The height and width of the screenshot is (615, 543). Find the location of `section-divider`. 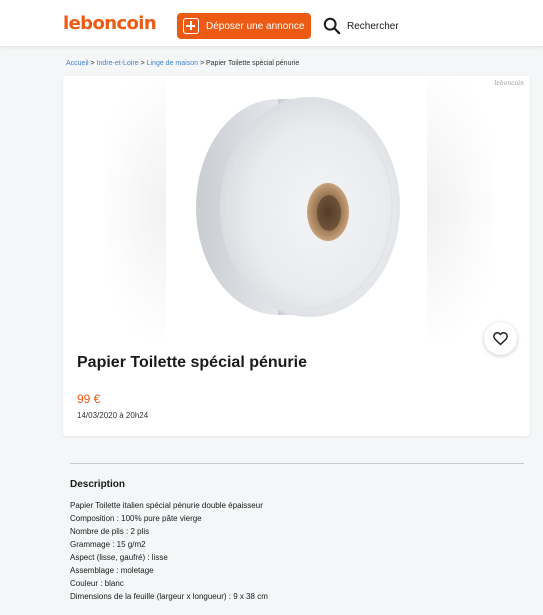

section-divider is located at coordinates (297, 463).